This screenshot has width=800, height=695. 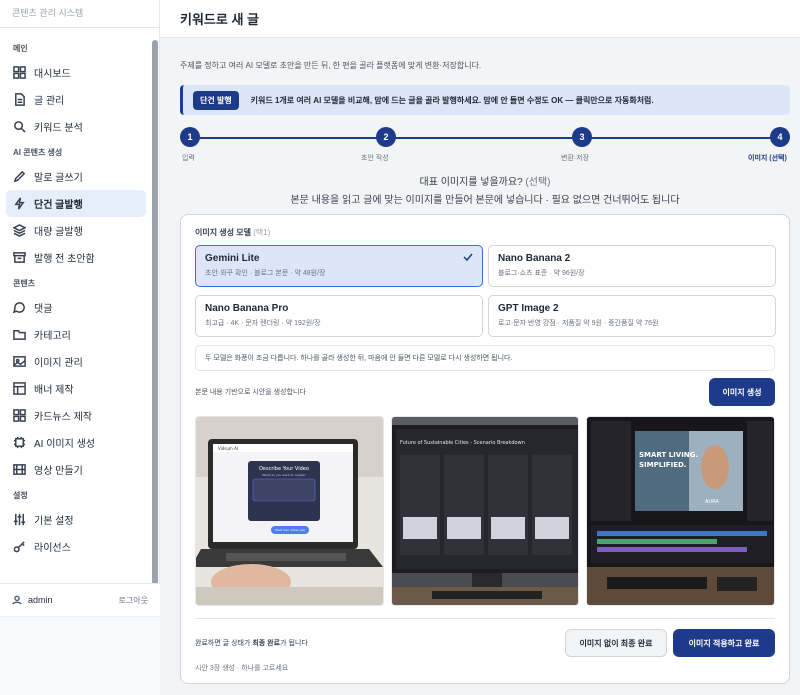 I want to click on thumb1-sub: What do you want to create?, so click(x=284, y=475).